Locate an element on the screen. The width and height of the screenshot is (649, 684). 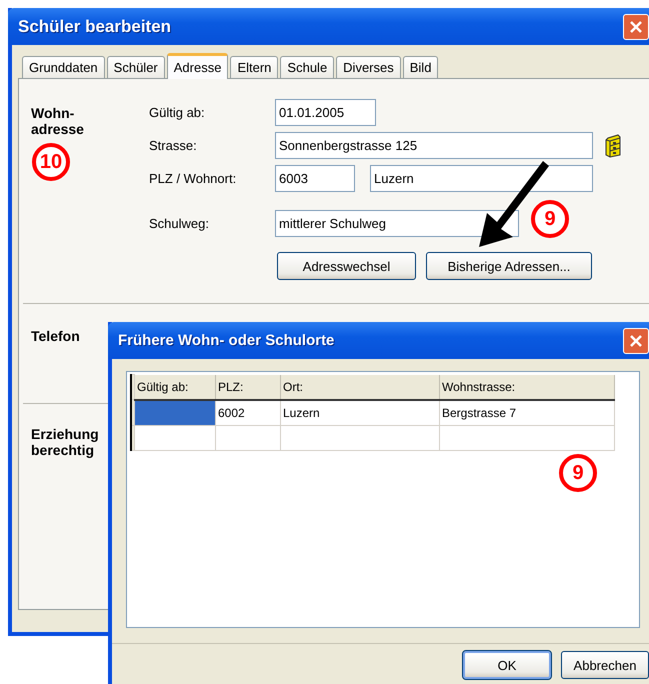
tab: Diverses is located at coordinates (368, 67).